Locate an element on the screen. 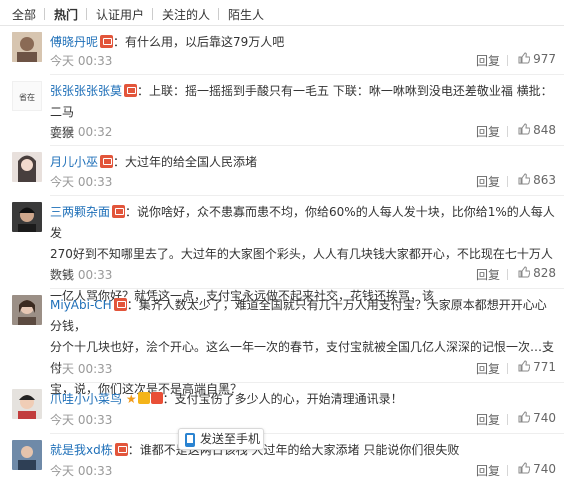  username-link: 张张张张张莫 is located at coordinates (86, 91).